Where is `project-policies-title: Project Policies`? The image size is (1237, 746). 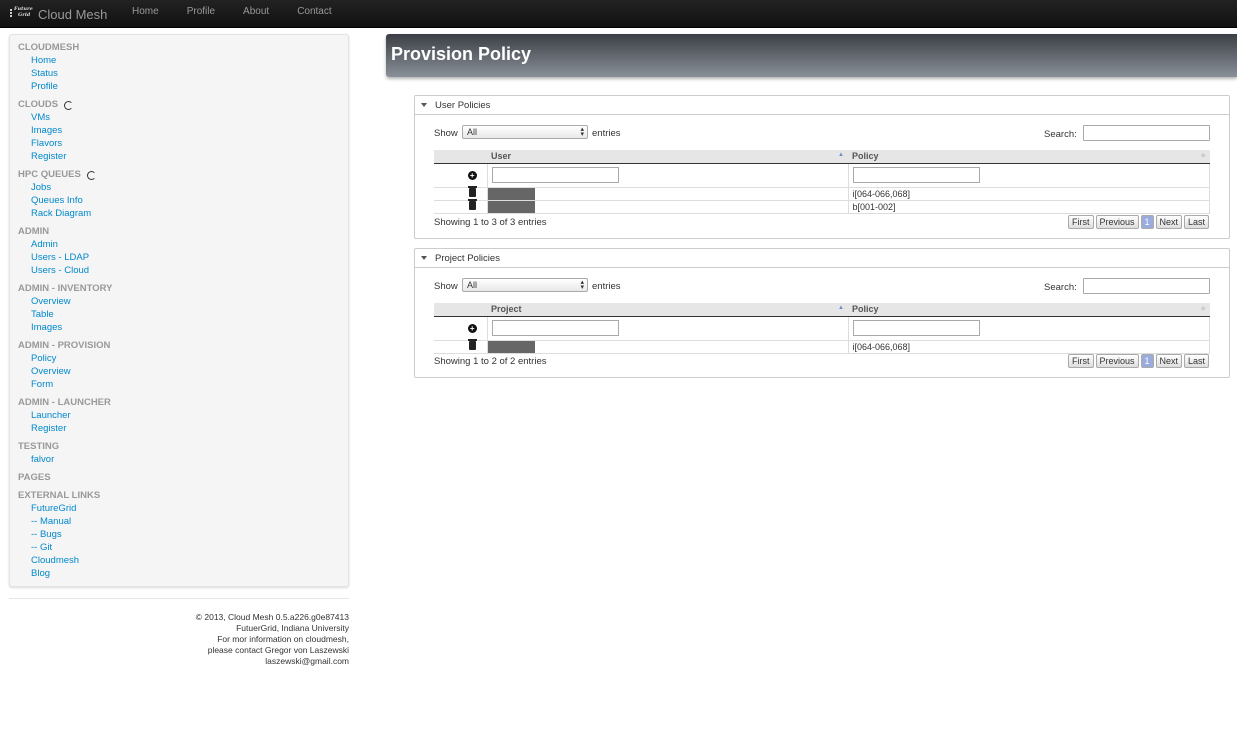
project-policies-title: Project Policies is located at coordinates (467, 258).